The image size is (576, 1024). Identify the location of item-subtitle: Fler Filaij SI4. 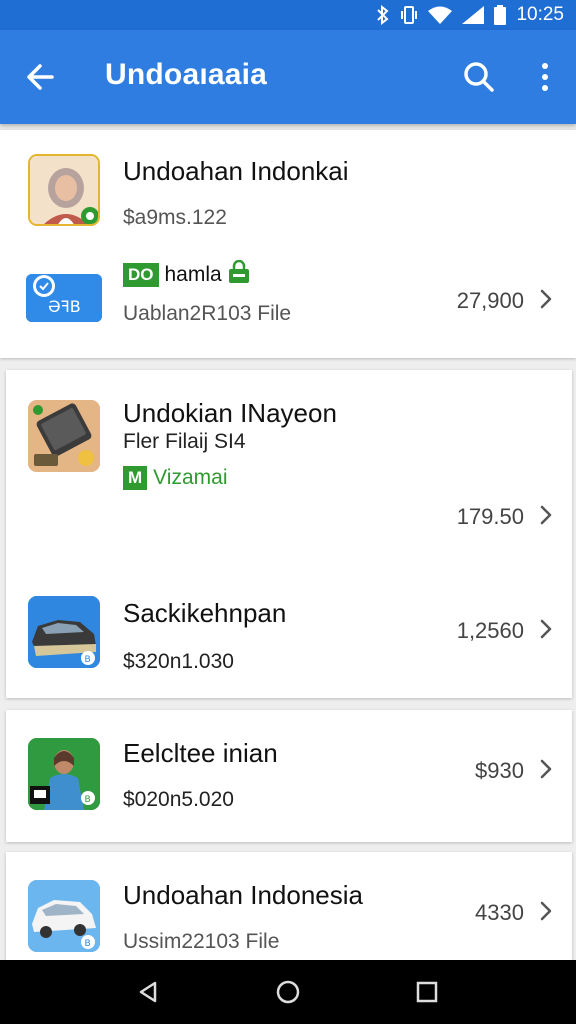
(184, 441).